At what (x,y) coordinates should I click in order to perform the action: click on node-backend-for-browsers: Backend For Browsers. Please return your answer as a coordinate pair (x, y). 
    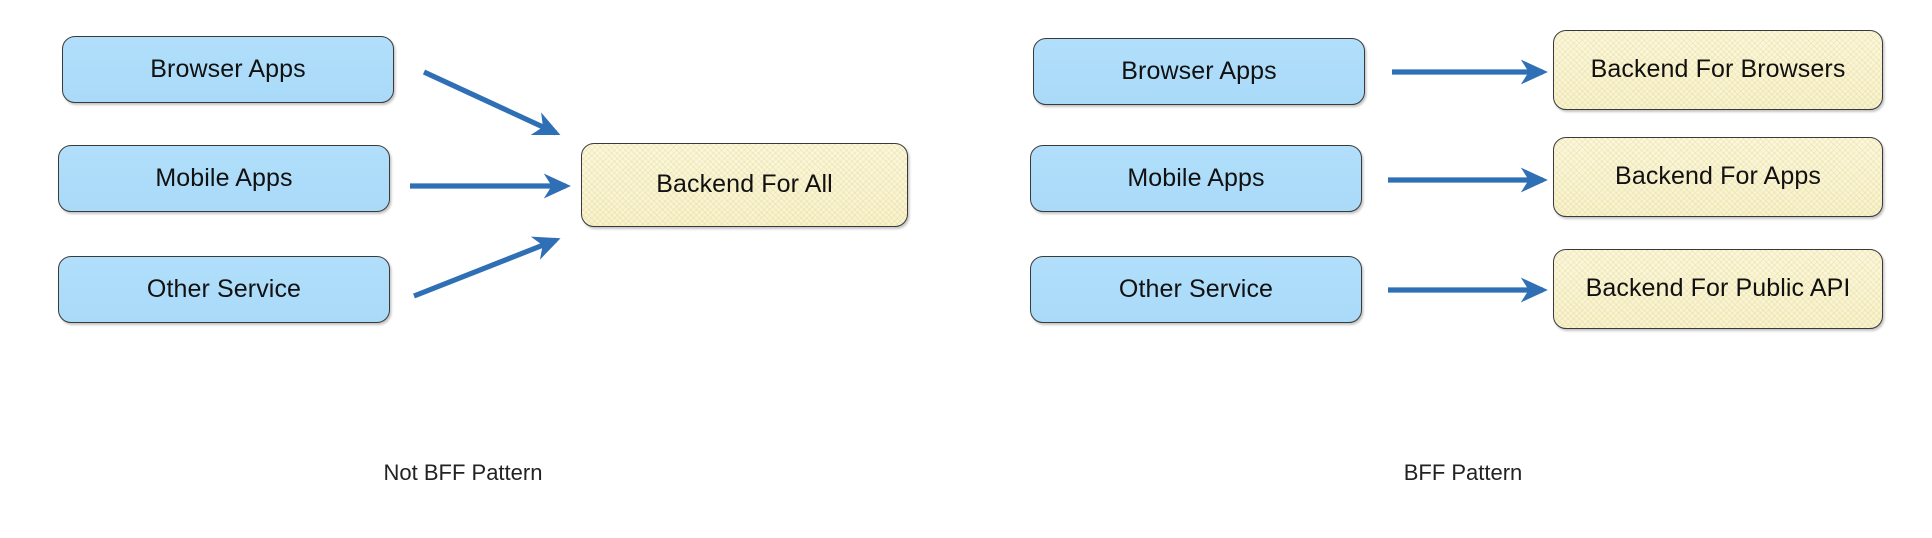
    Looking at the image, I should click on (1718, 70).